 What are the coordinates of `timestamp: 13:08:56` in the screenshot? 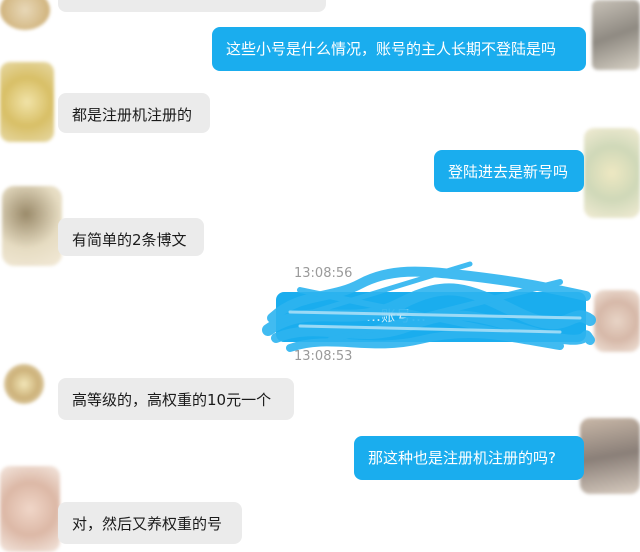 It's located at (323, 273).